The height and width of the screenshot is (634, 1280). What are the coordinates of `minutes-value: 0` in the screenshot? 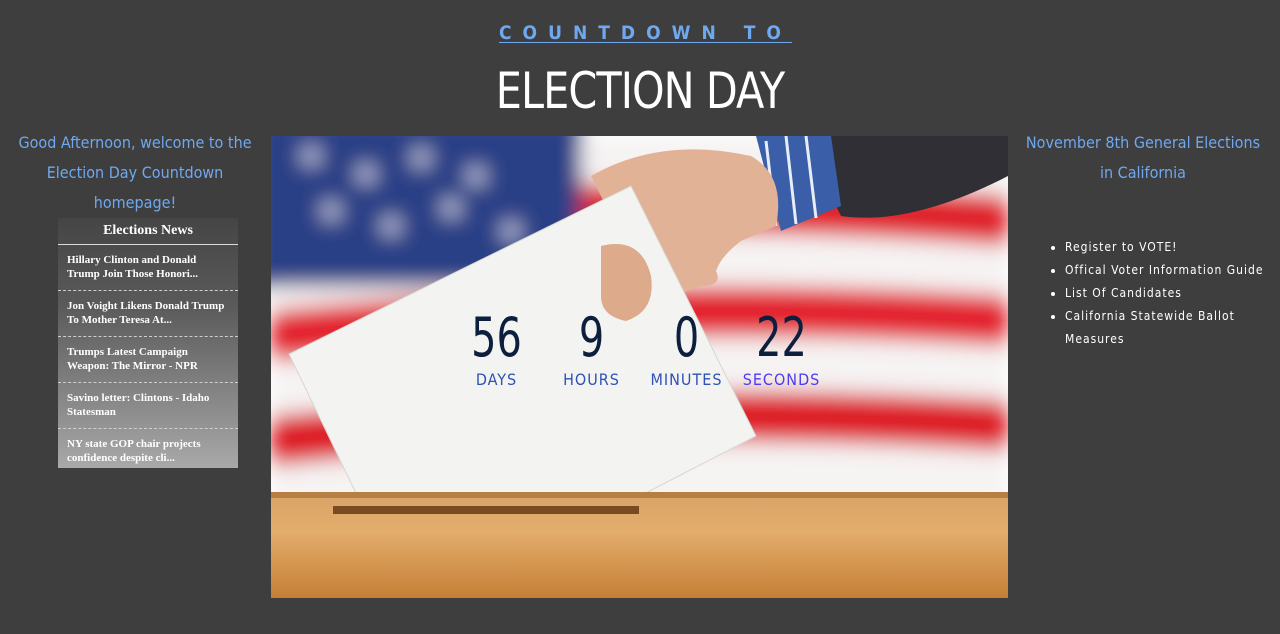 It's located at (686, 337).